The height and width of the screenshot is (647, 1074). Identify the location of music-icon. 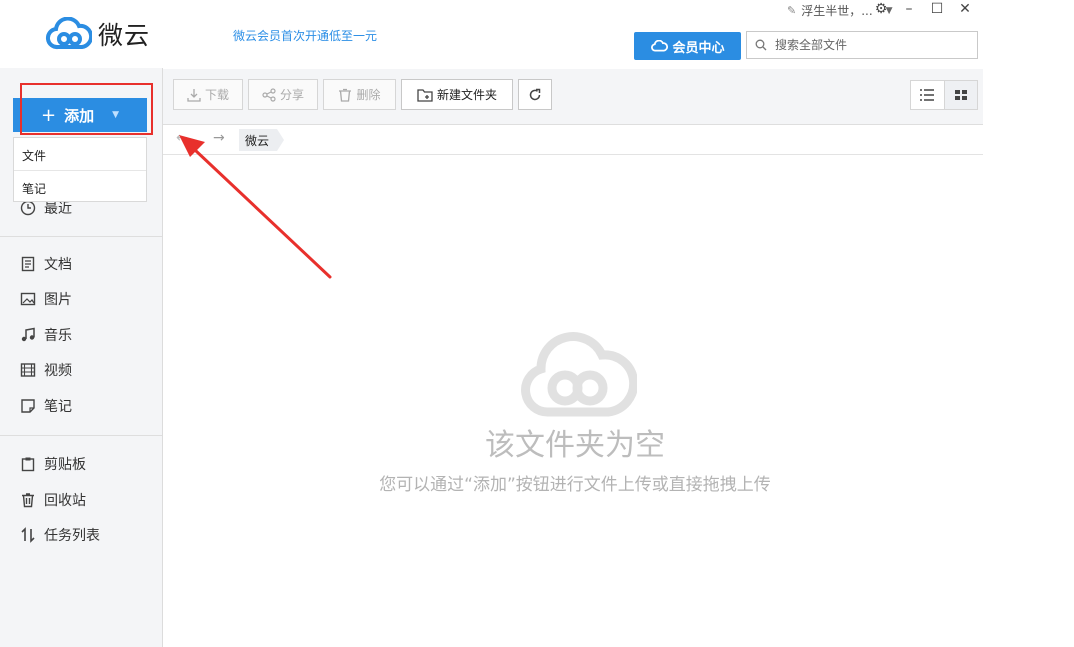
(28, 334).